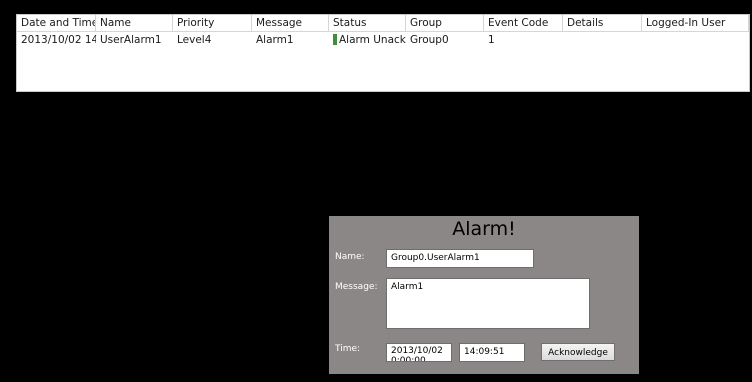 The image size is (752, 382). Describe the element at coordinates (58, 40) in the screenshot. I see `cell-date-time: 2013/10/02 14:0` at that location.